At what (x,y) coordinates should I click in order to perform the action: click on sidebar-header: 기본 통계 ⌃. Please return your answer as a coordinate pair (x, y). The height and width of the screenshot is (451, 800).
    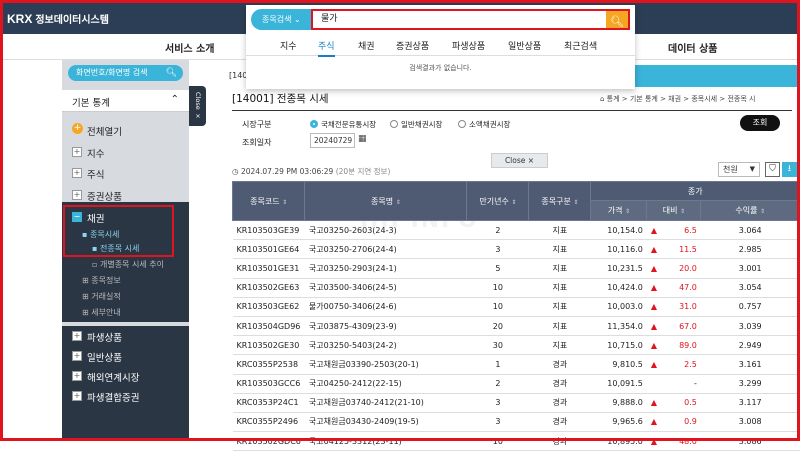
    Looking at the image, I should click on (125, 101).